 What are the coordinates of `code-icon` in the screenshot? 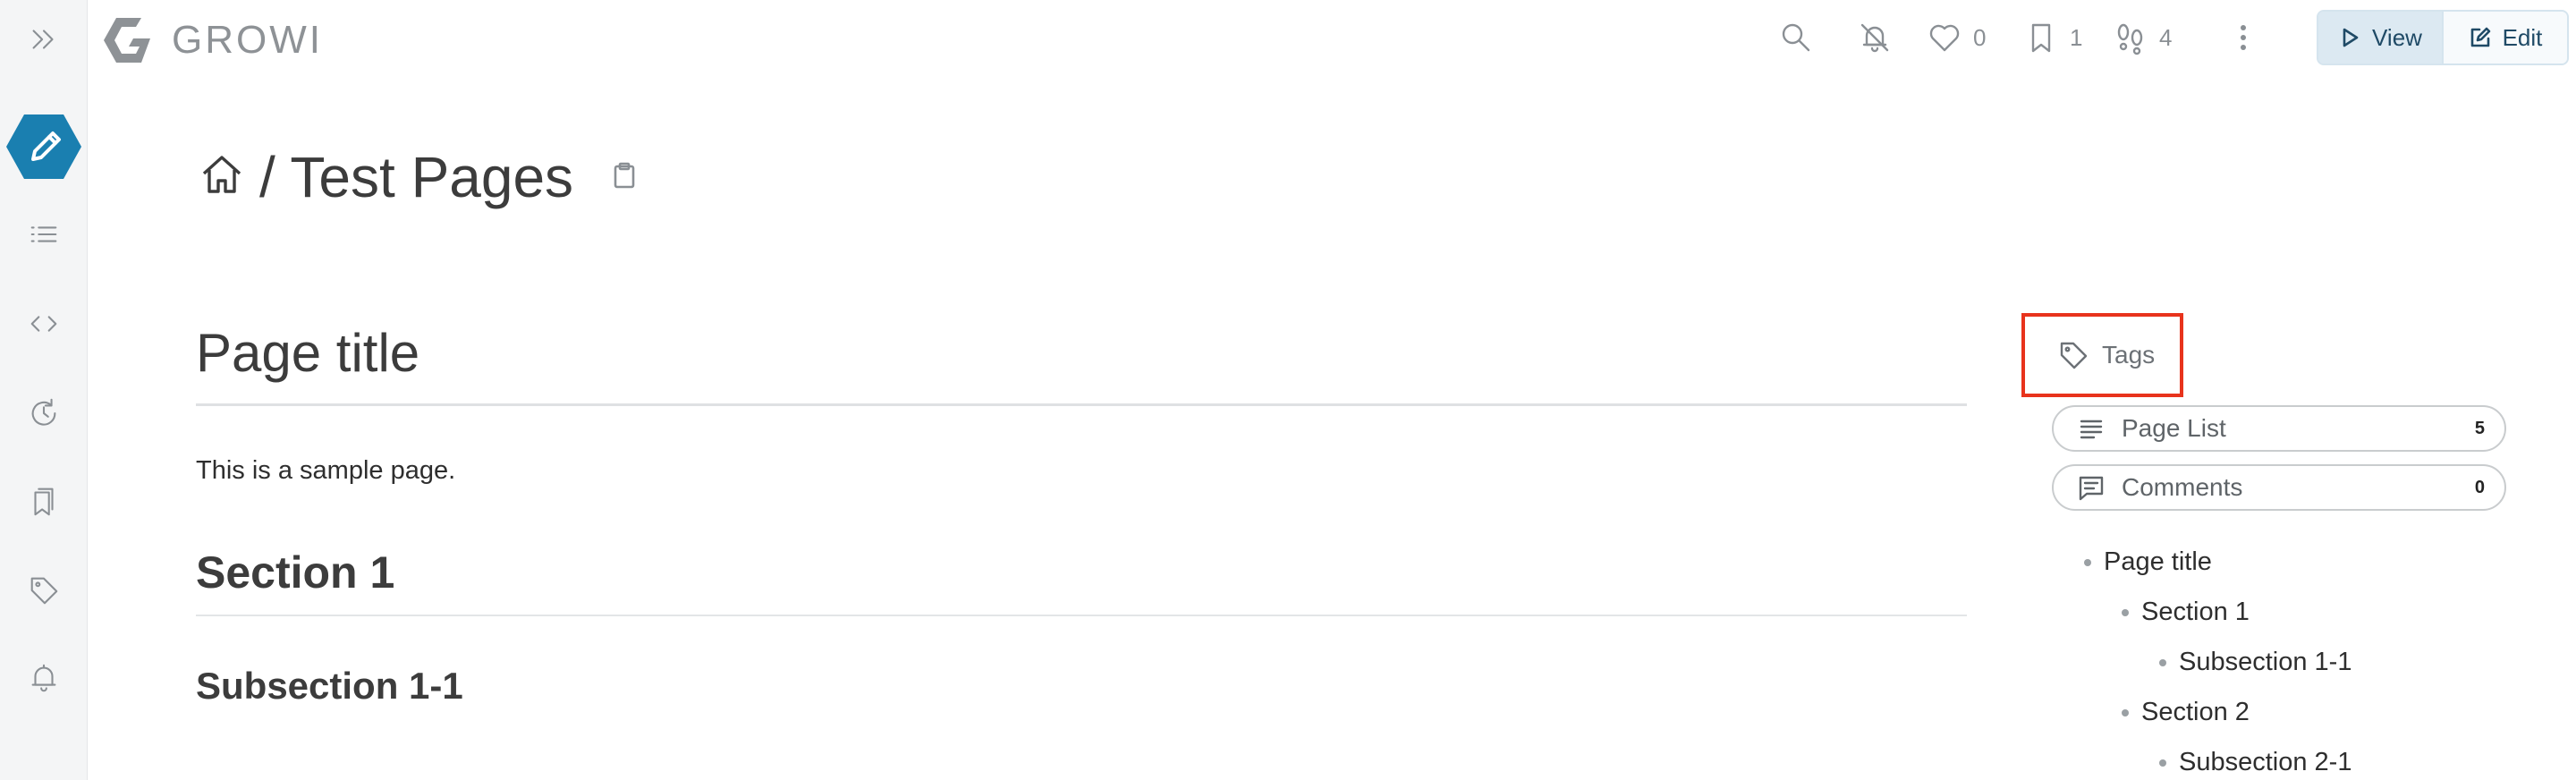 It's located at (43, 324).